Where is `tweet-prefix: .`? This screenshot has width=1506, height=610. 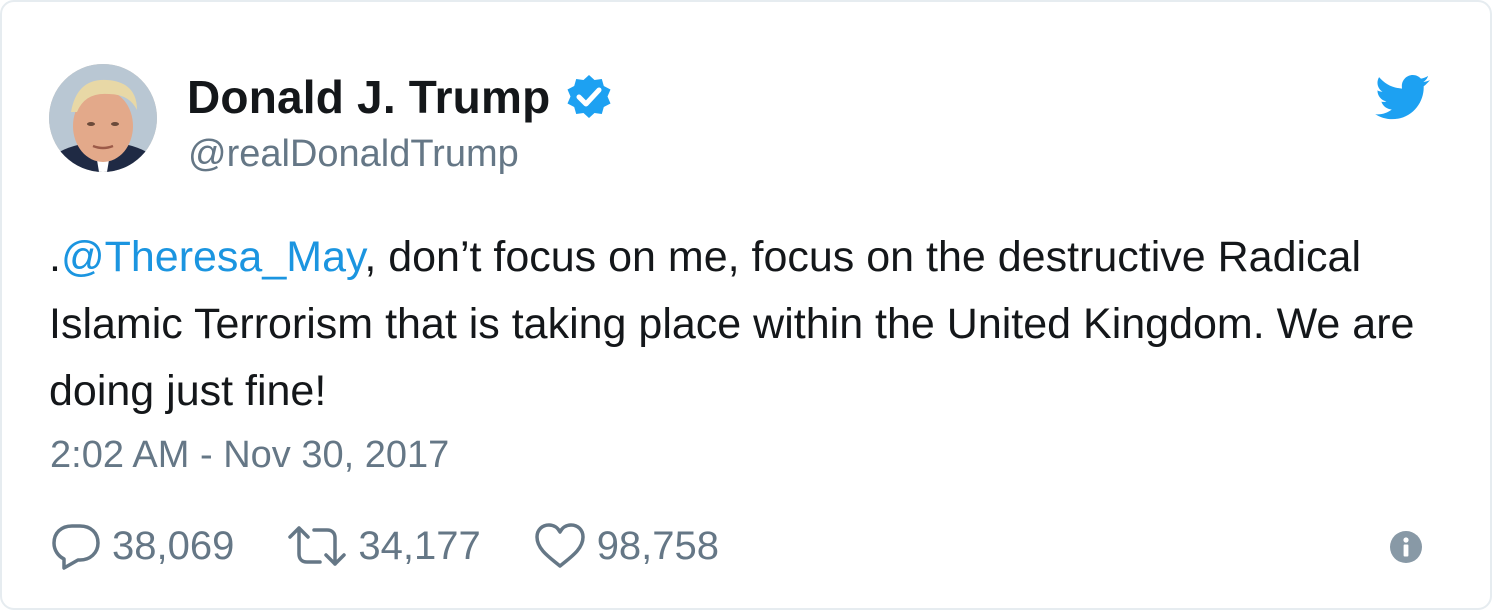
tweet-prefix: . is located at coordinates (55, 257).